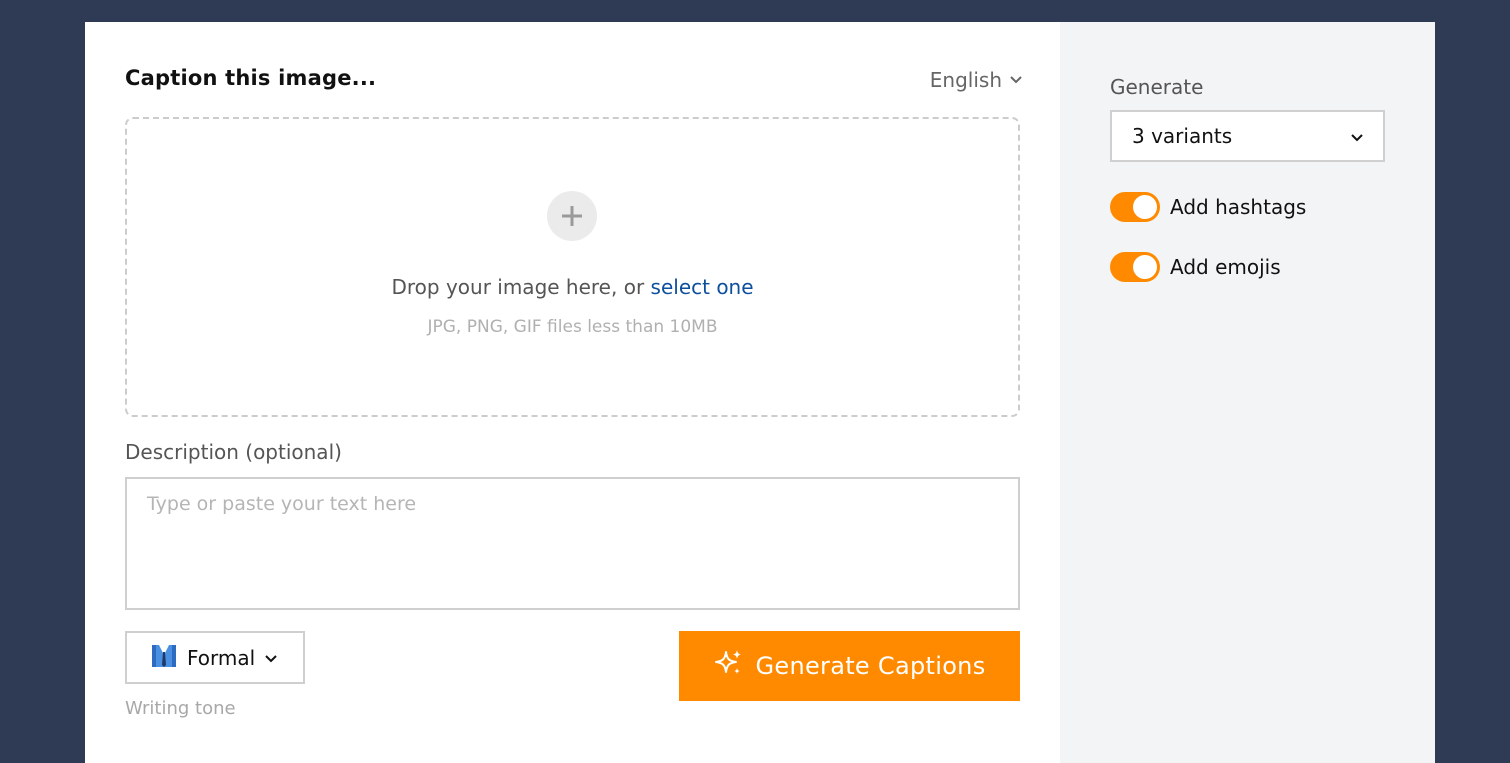  What do you see at coordinates (221, 657) in the screenshot?
I see `tone-label: Formal` at bounding box center [221, 657].